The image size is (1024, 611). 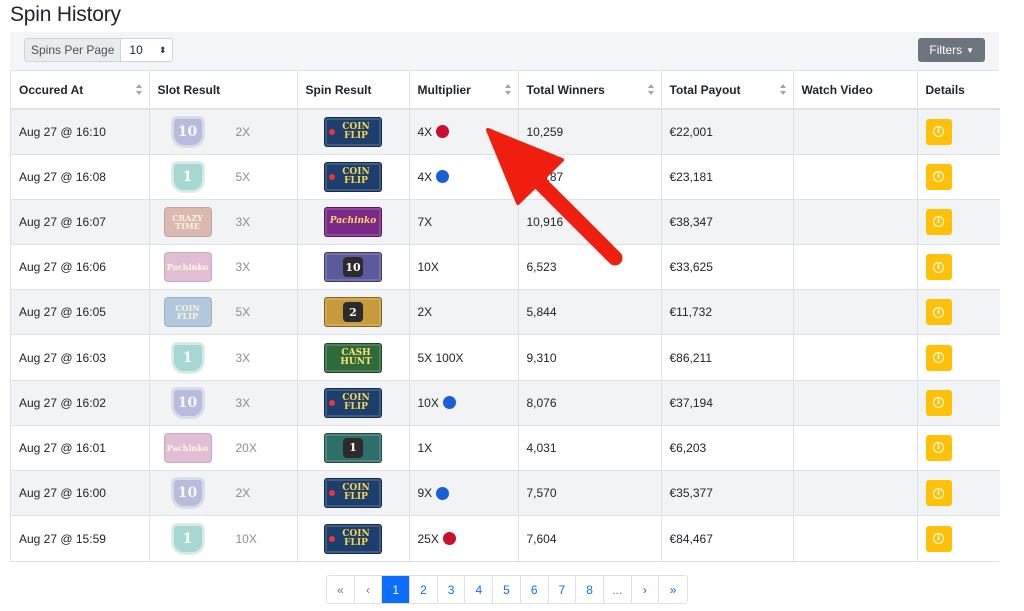 I want to click on spin-result-image: Pachinko, so click(x=353, y=221).